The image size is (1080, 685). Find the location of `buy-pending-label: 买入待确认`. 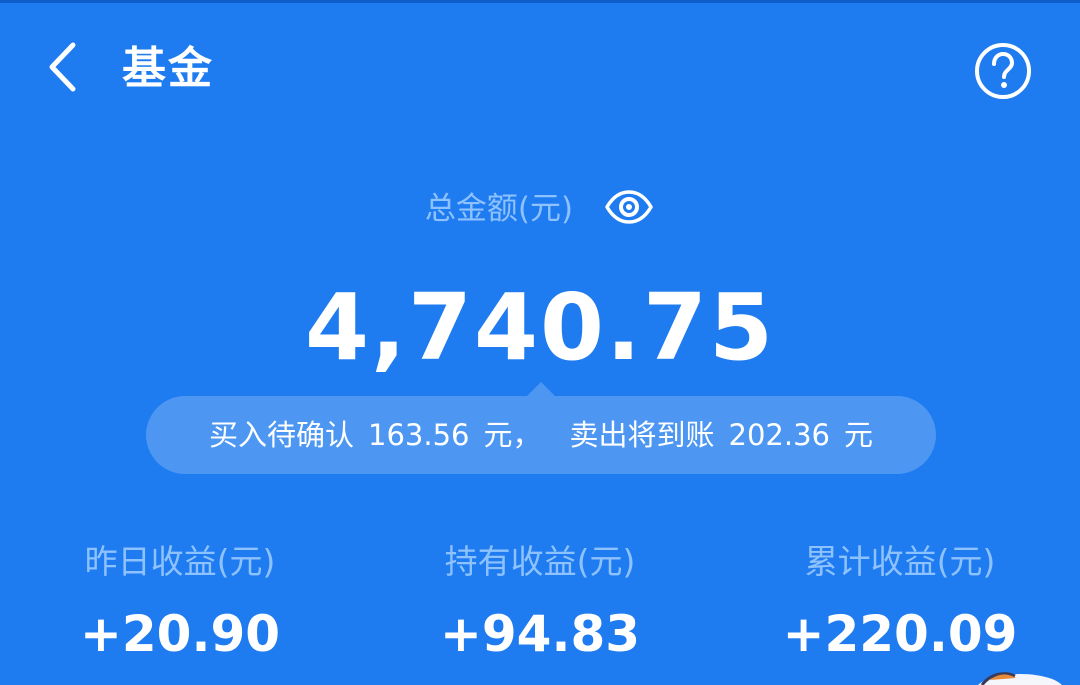

buy-pending-label: 买入待确认 is located at coordinates (281, 435).